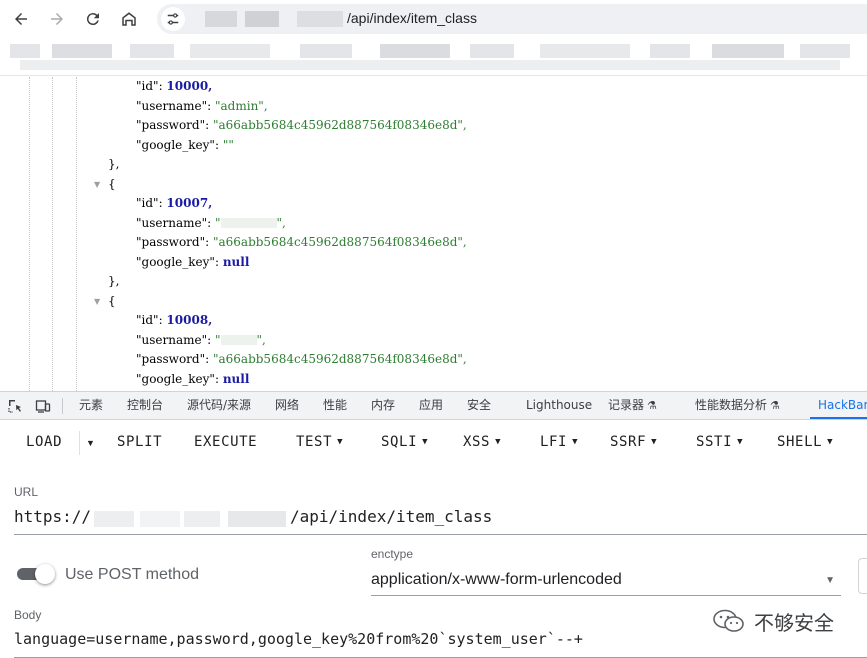  Describe the element at coordinates (219, 405) in the screenshot. I see `tab-sources: 源代码/来源` at that location.